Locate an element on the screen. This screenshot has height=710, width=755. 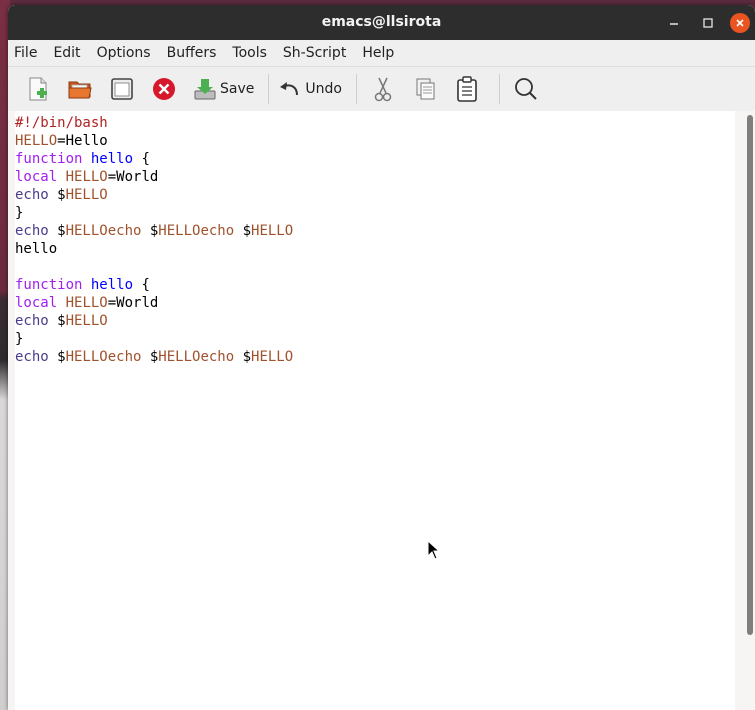
save-label: Save is located at coordinates (237, 89).